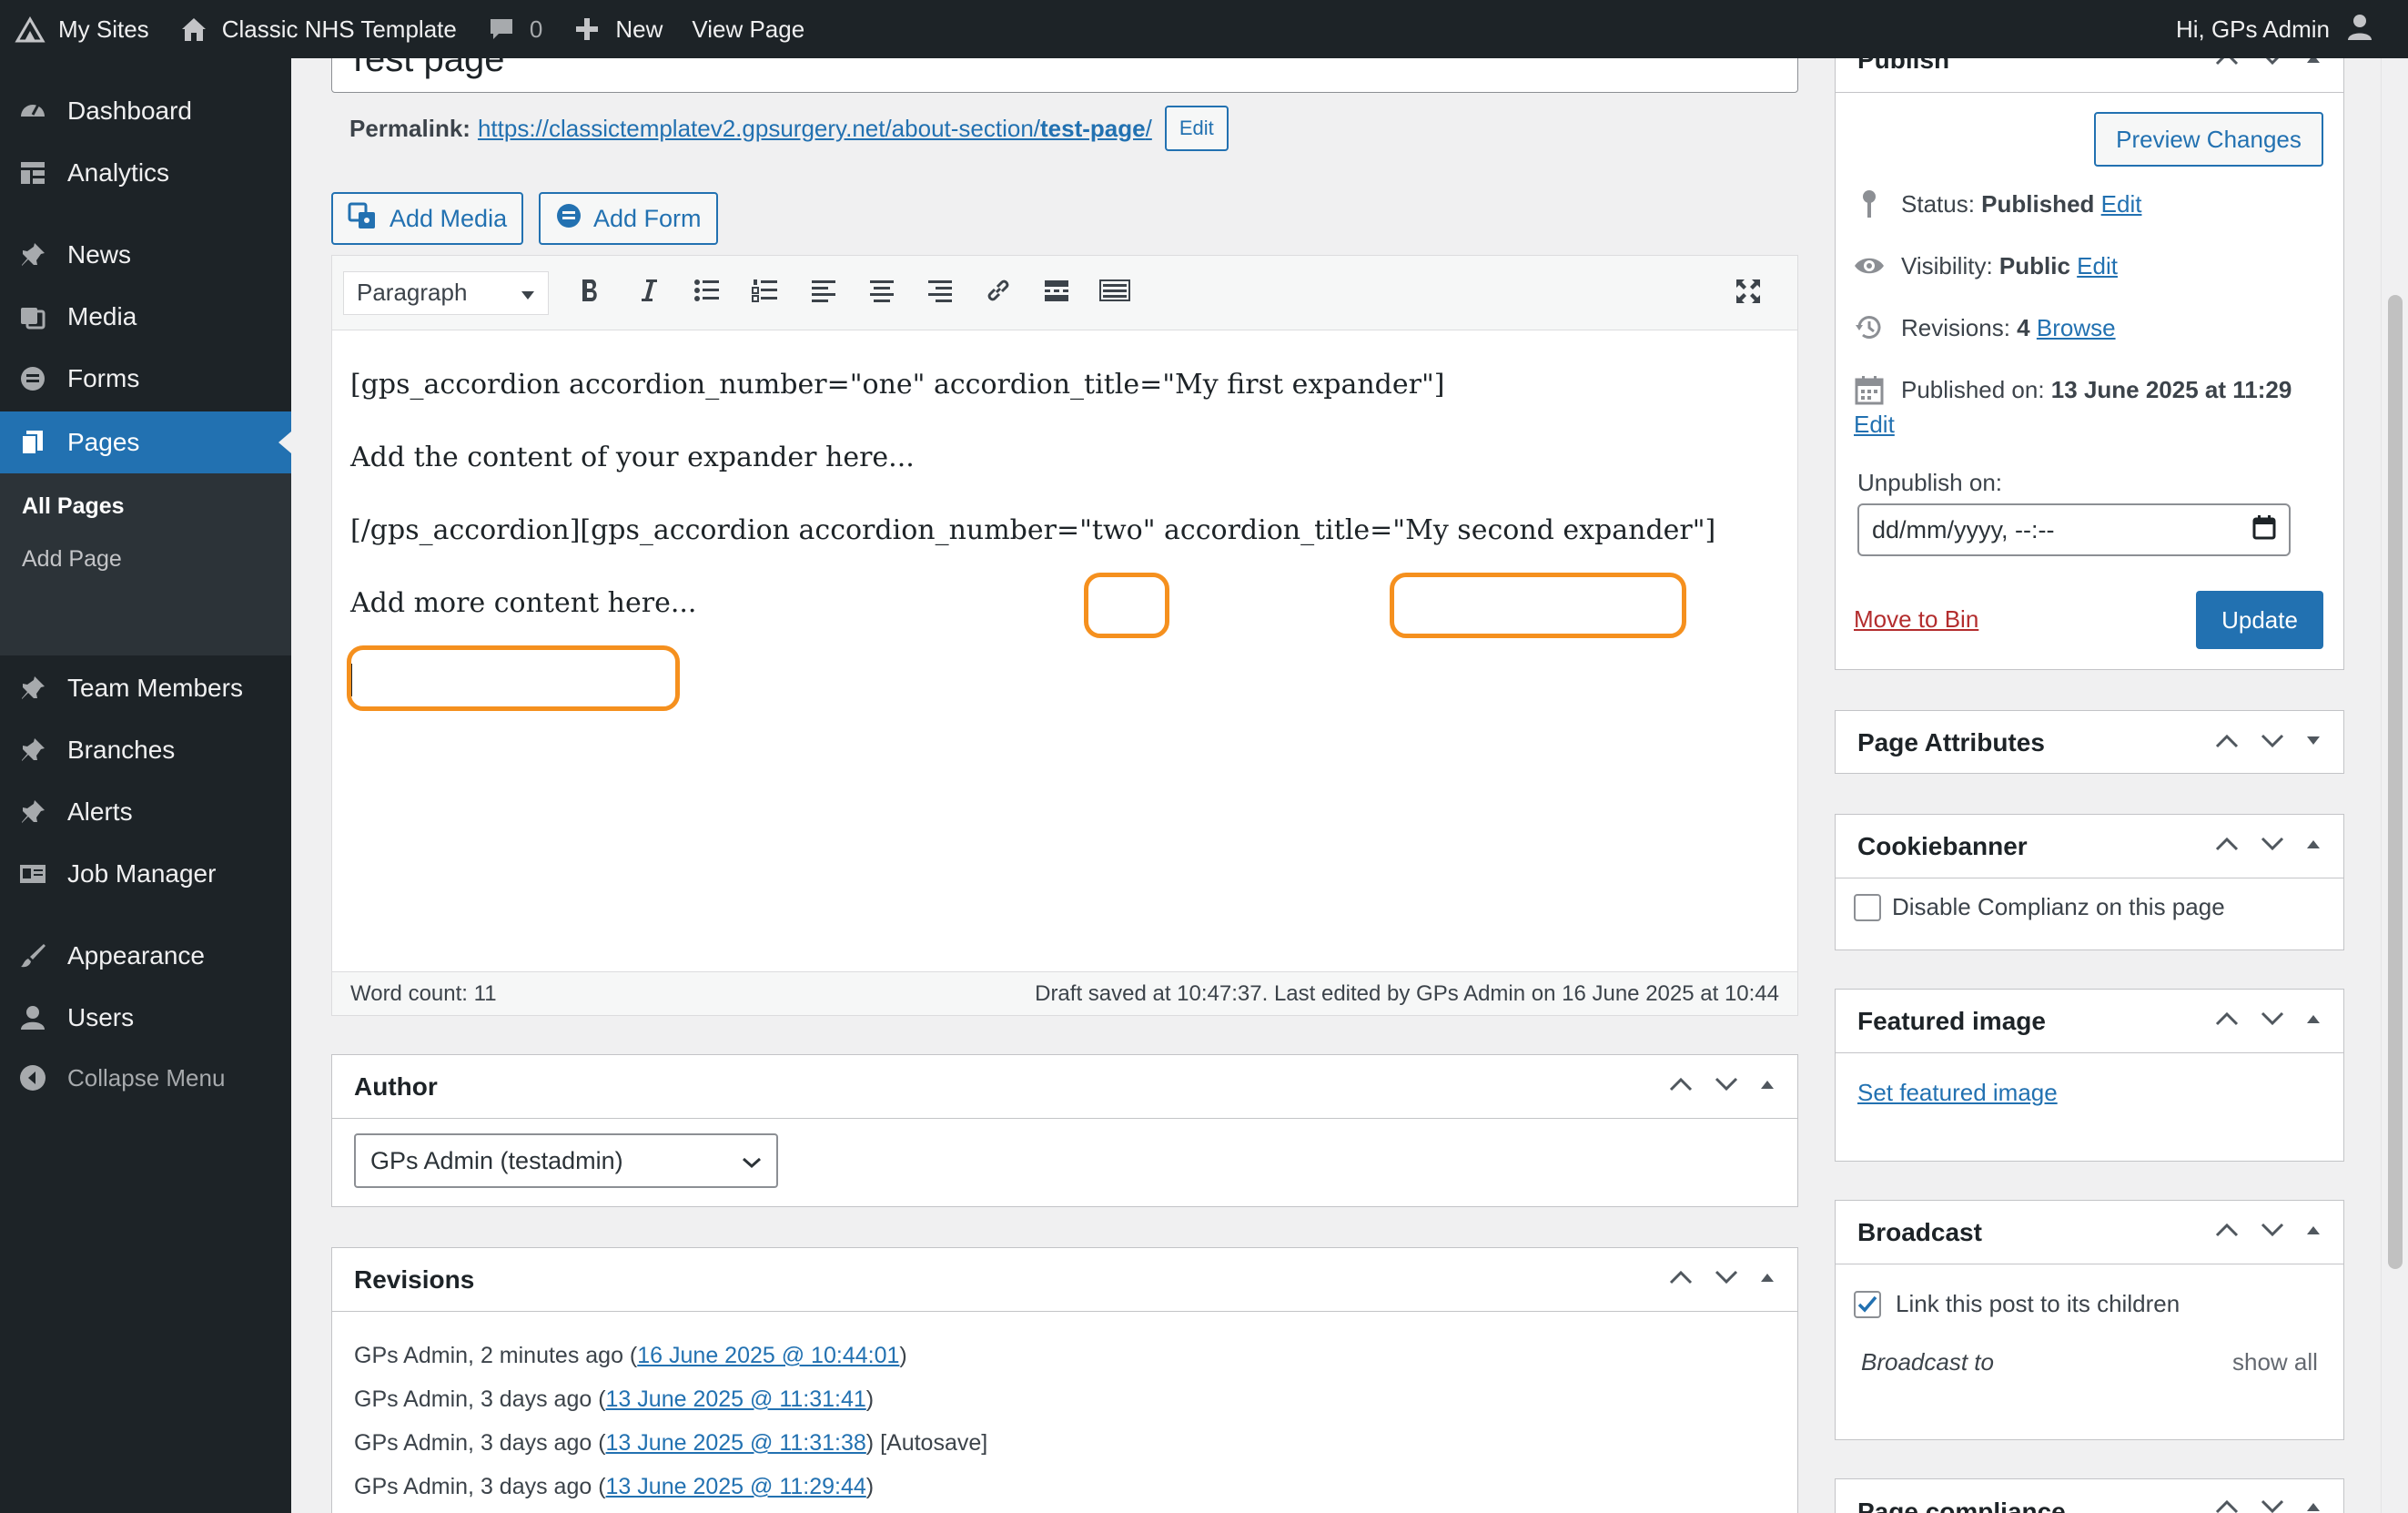 The height and width of the screenshot is (1513, 2408). Describe the element at coordinates (82, 29) in the screenshot. I see `my-sites-menu: My Sites` at that location.